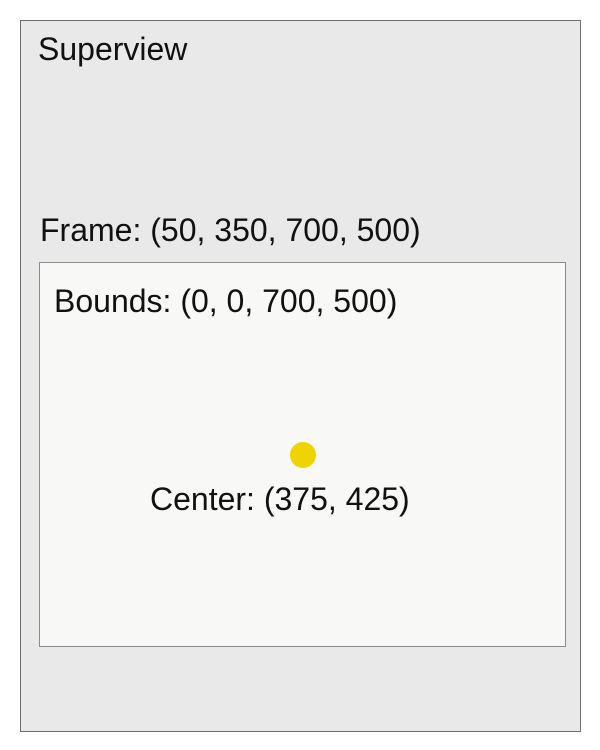 Image resolution: width=600 pixels, height=750 pixels. What do you see at coordinates (303, 455) in the screenshot?
I see `center-point-icon` at bounding box center [303, 455].